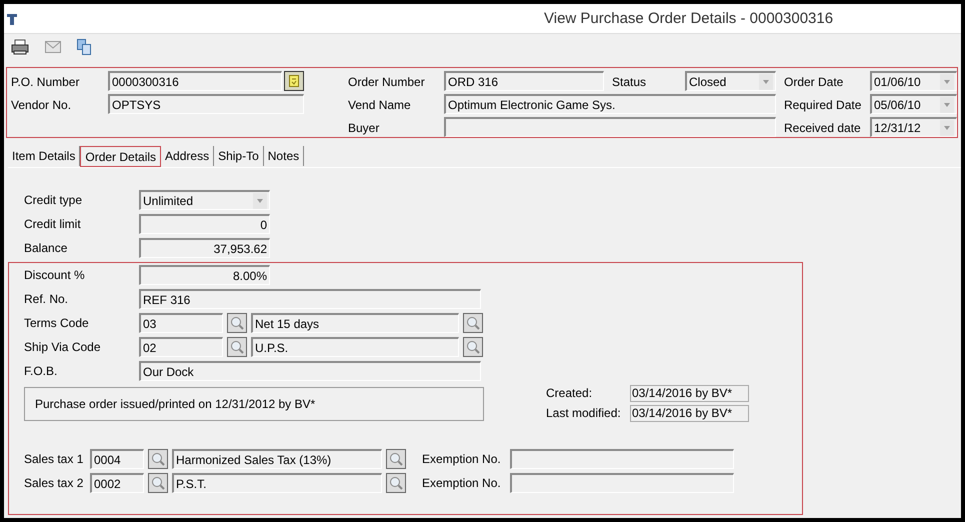  What do you see at coordinates (181, 323) in the screenshot?
I see `code-field: 03` at bounding box center [181, 323].